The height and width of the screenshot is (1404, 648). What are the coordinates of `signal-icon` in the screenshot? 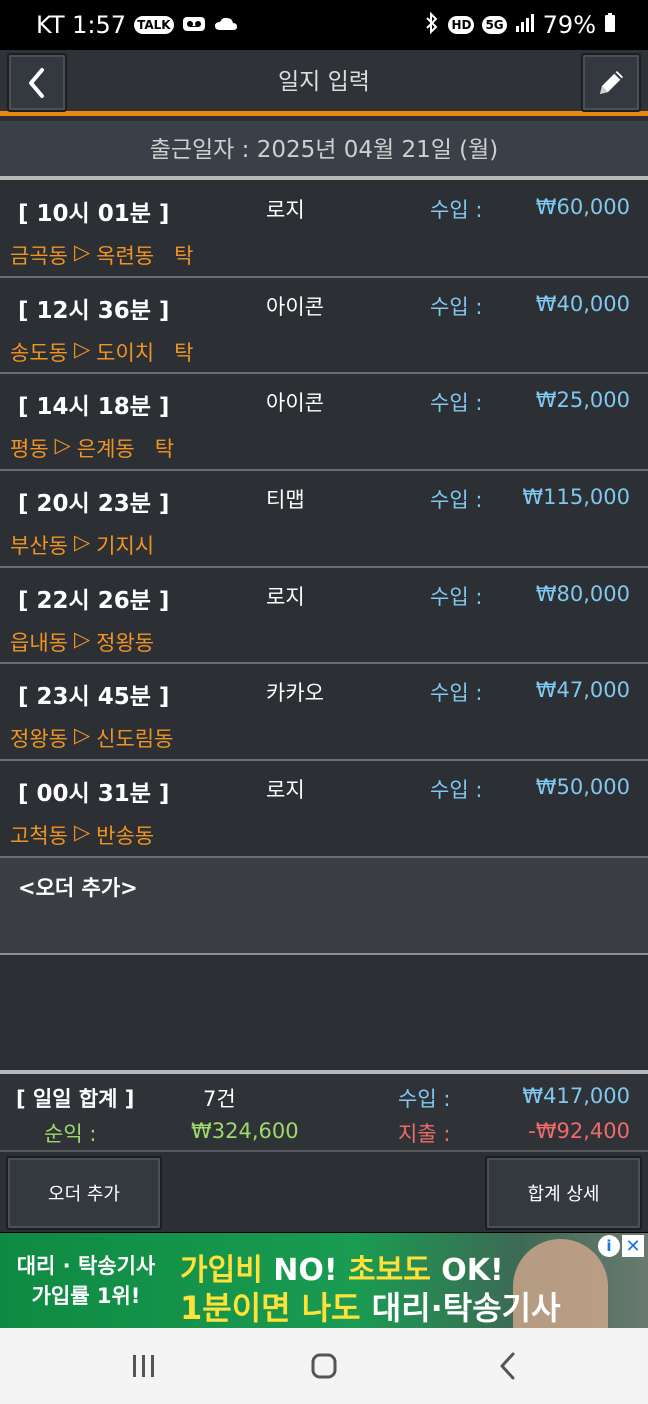 It's located at (525, 25).